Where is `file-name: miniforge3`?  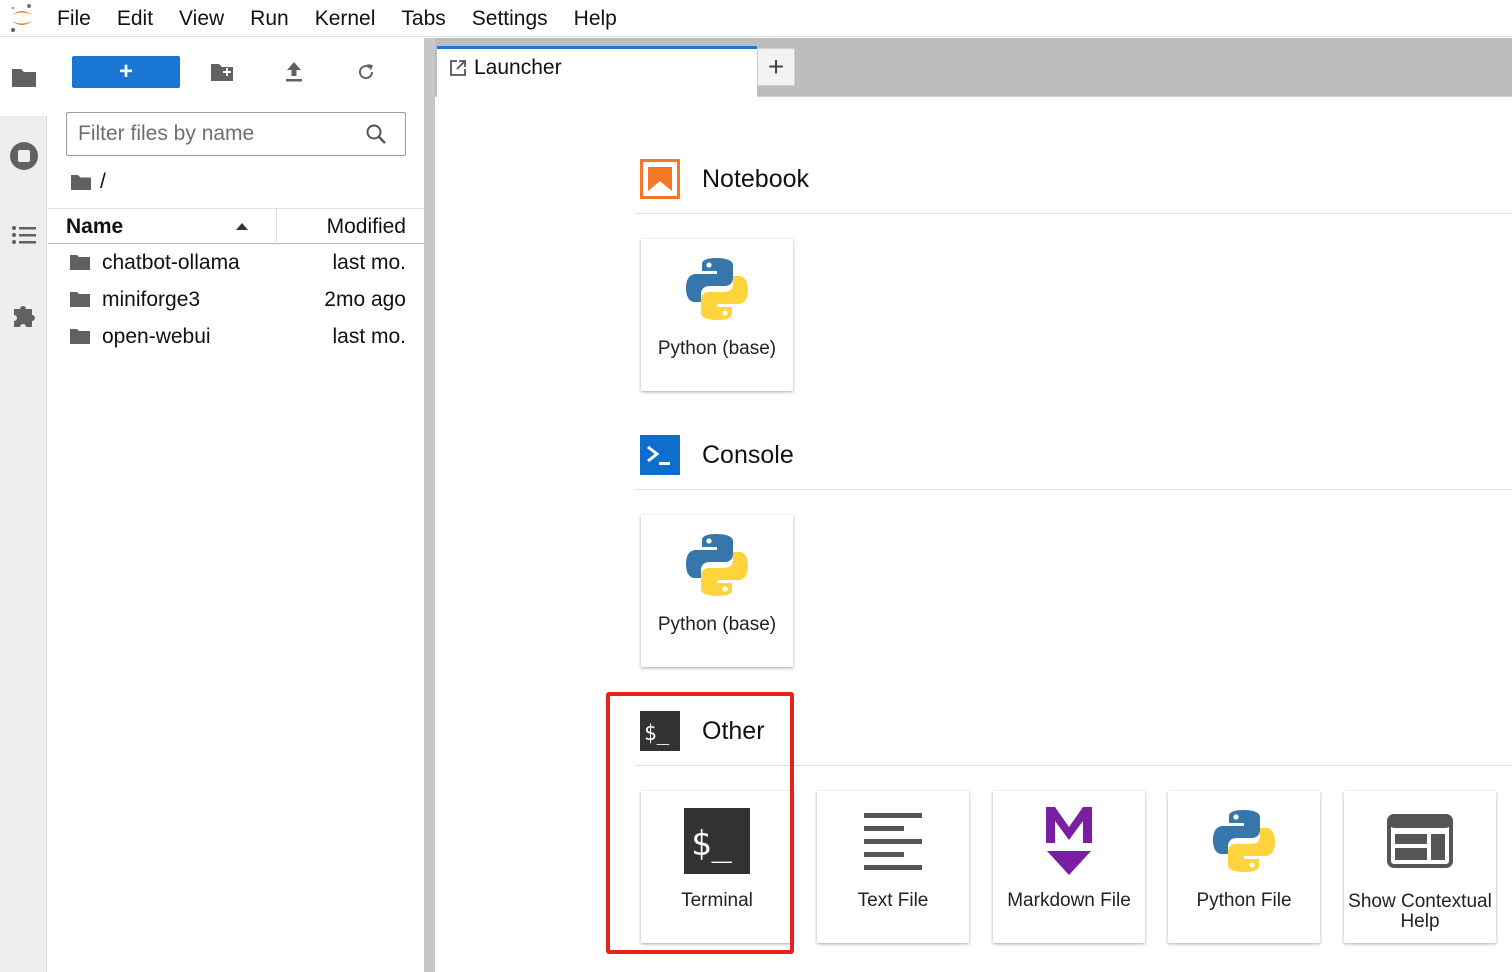
file-name: miniforge3 is located at coordinates (151, 299).